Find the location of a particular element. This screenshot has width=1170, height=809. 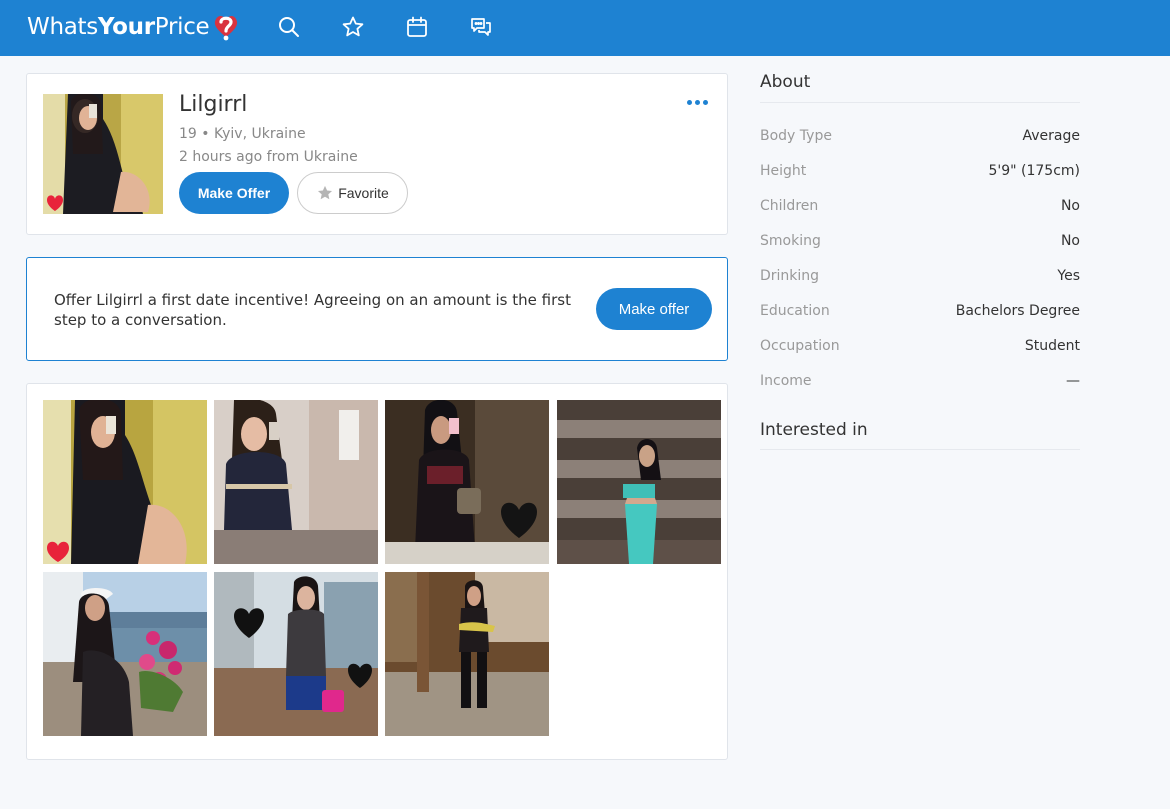

about-value: 5'9" (175cm) is located at coordinates (1034, 171).